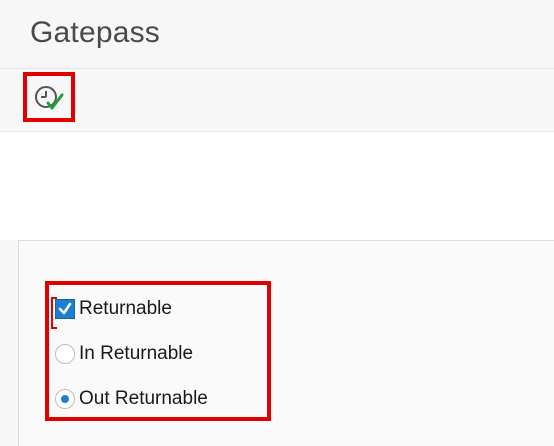 Image resolution: width=554 pixels, height=446 pixels. What do you see at coordinates (277, 100) in the screenshot?
I see `toolbar` at bounding box center [277, 100].